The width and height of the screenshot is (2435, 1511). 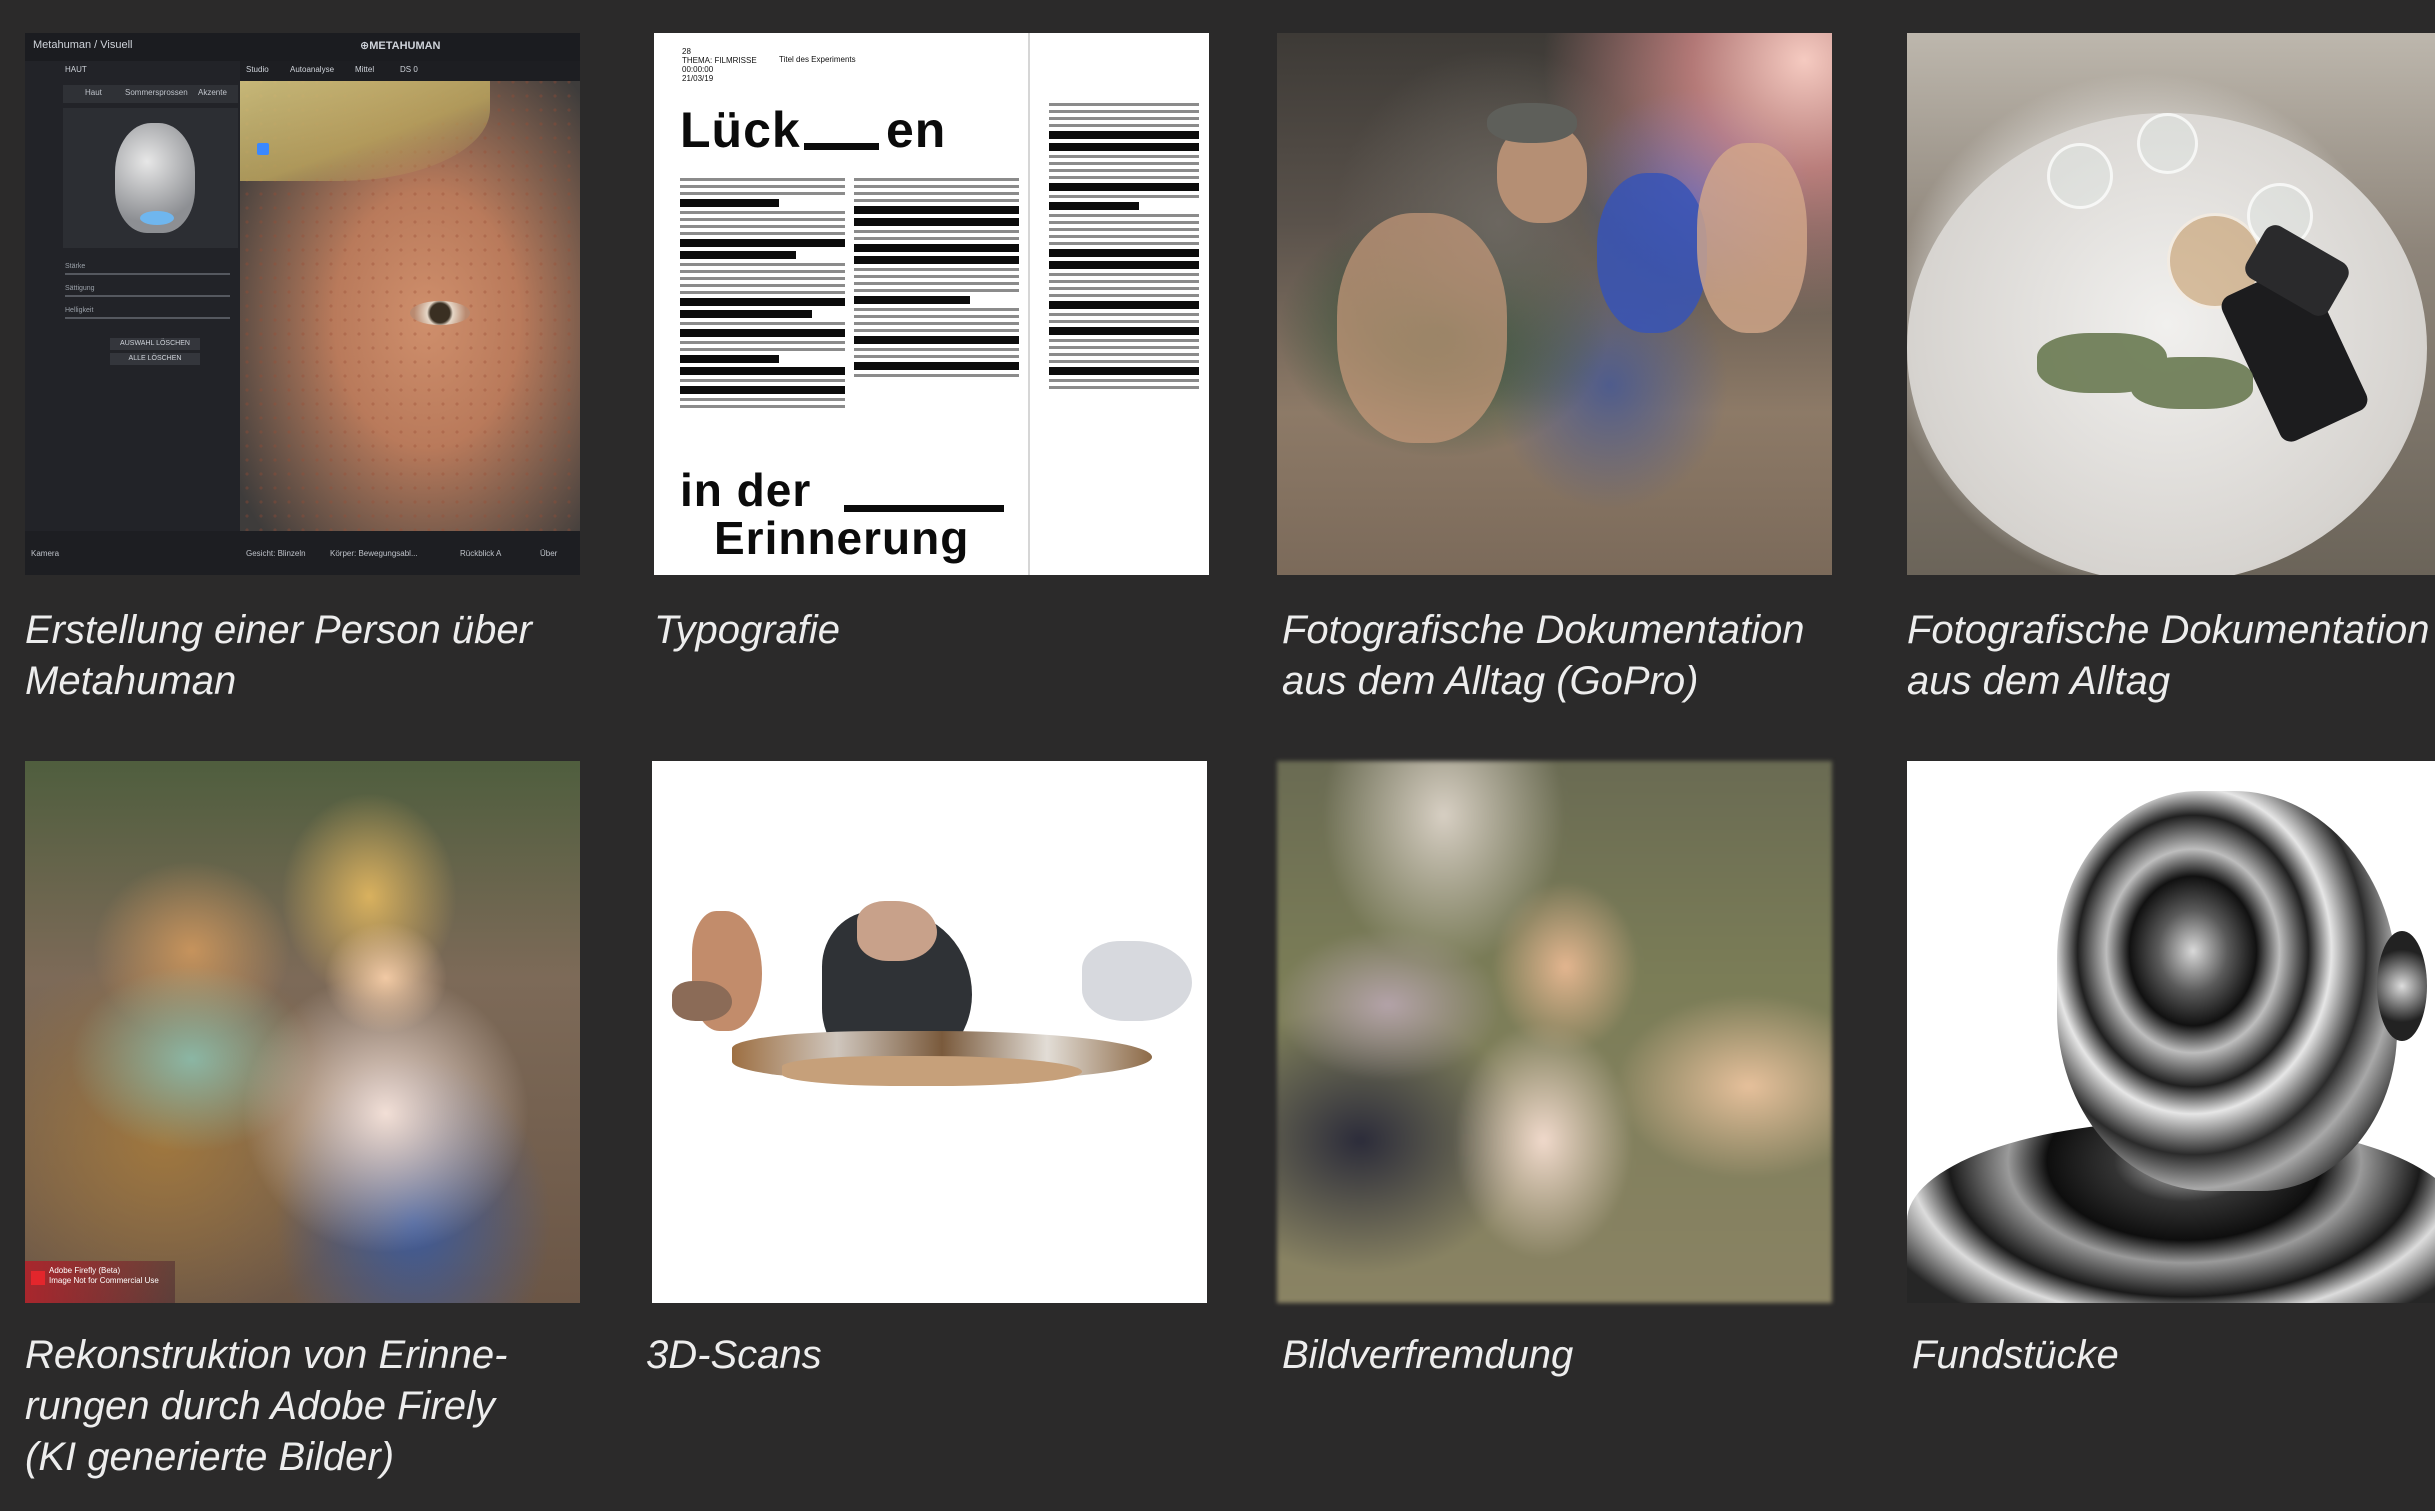 What do you see at coordinates (747, 630) in the screenshot?
I see `caption-typografie: Typografie` at bounding box center [747, 630].